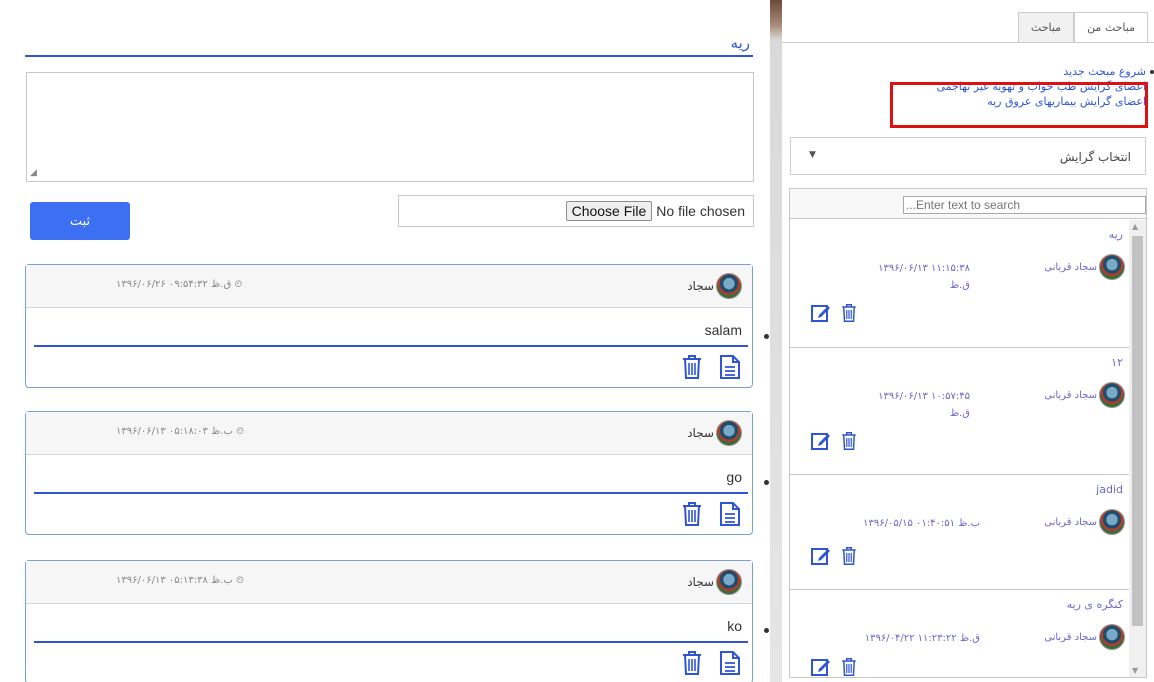 This screenshot has height=682, width=1154. Describe the element at coordinates (390, 127) in the screenshot. I see `comment-textarea` at that location.